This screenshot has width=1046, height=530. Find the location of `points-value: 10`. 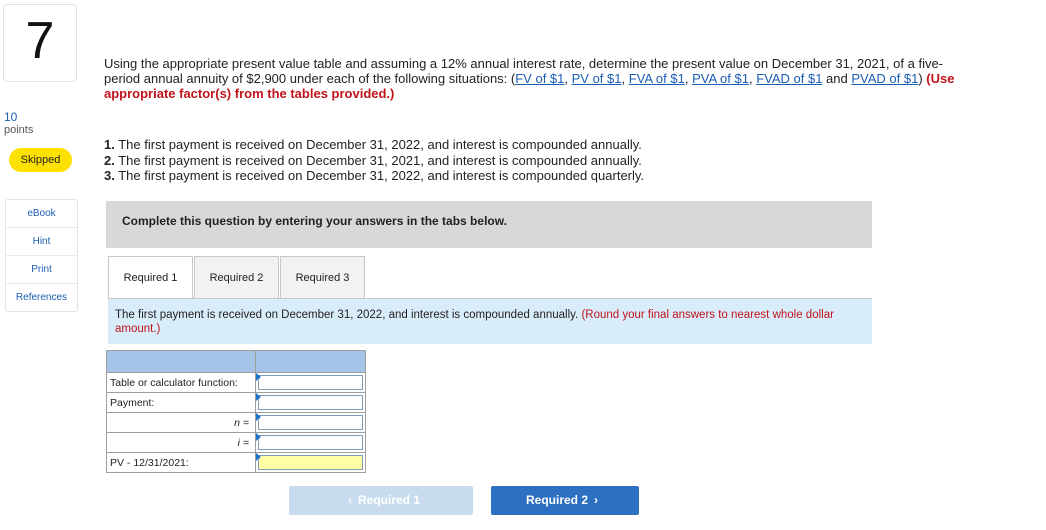

points-value: 10 is located at coordinates (11, 117).